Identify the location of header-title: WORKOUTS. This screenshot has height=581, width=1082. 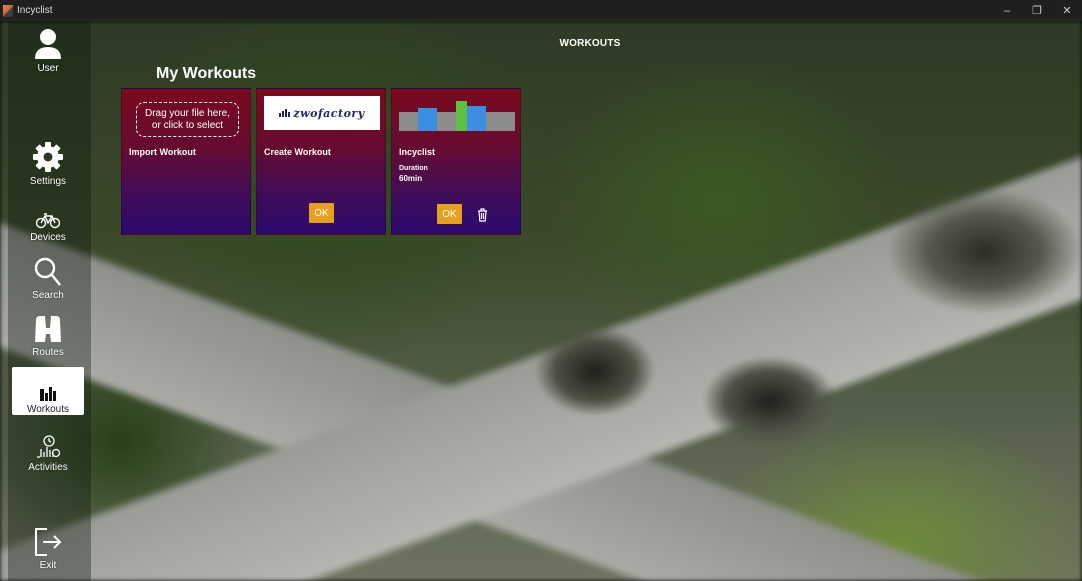
(590, 43).